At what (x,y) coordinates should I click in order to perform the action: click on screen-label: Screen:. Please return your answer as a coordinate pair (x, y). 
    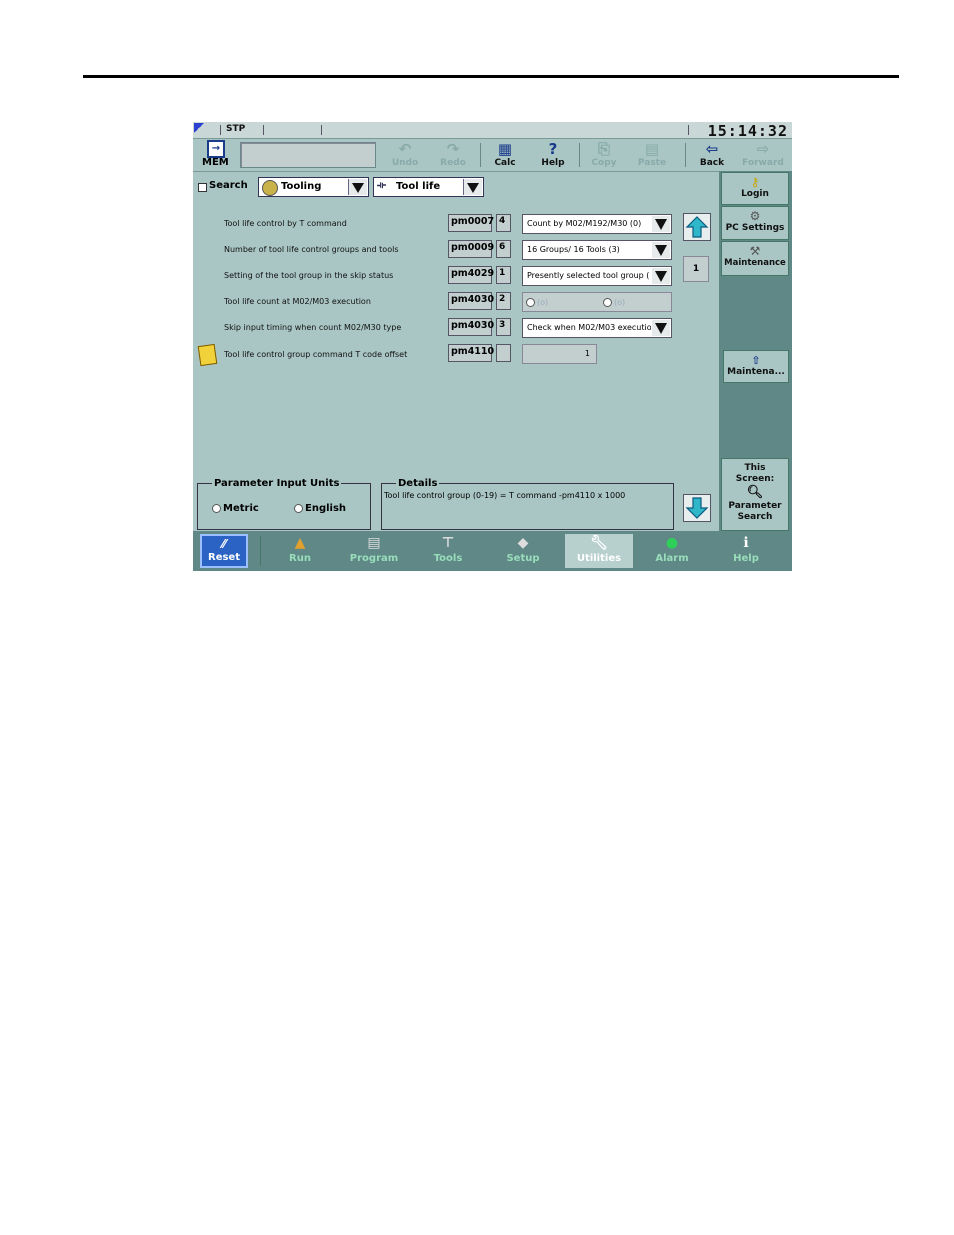
    Looking at the image, I should click on (755, 479).